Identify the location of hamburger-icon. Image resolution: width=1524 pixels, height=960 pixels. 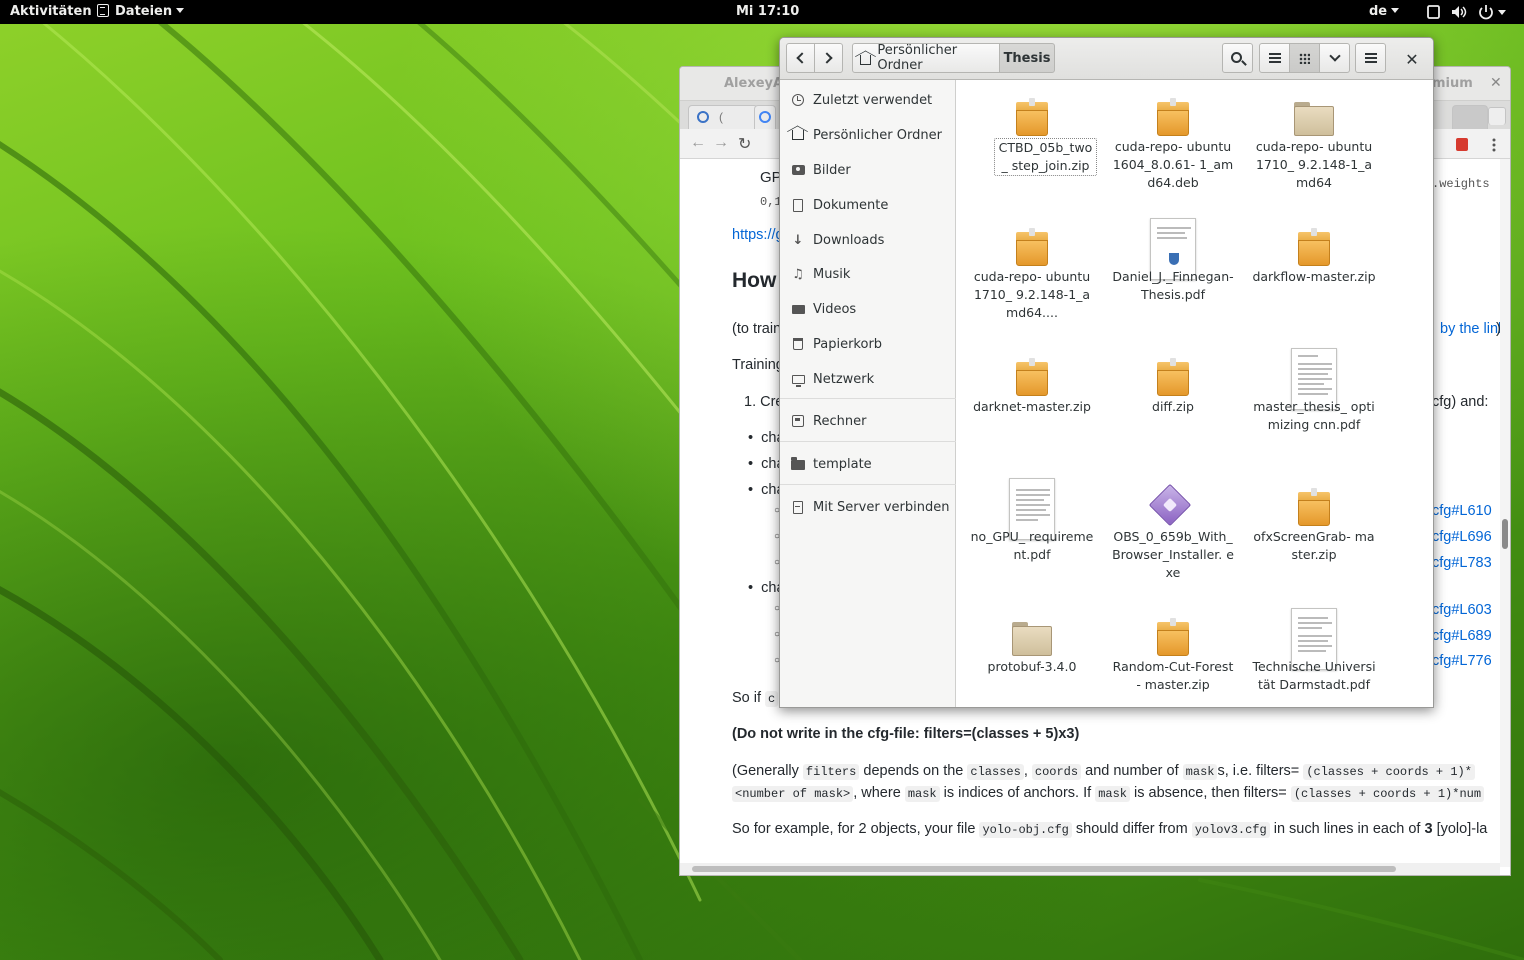
(1370, 58).